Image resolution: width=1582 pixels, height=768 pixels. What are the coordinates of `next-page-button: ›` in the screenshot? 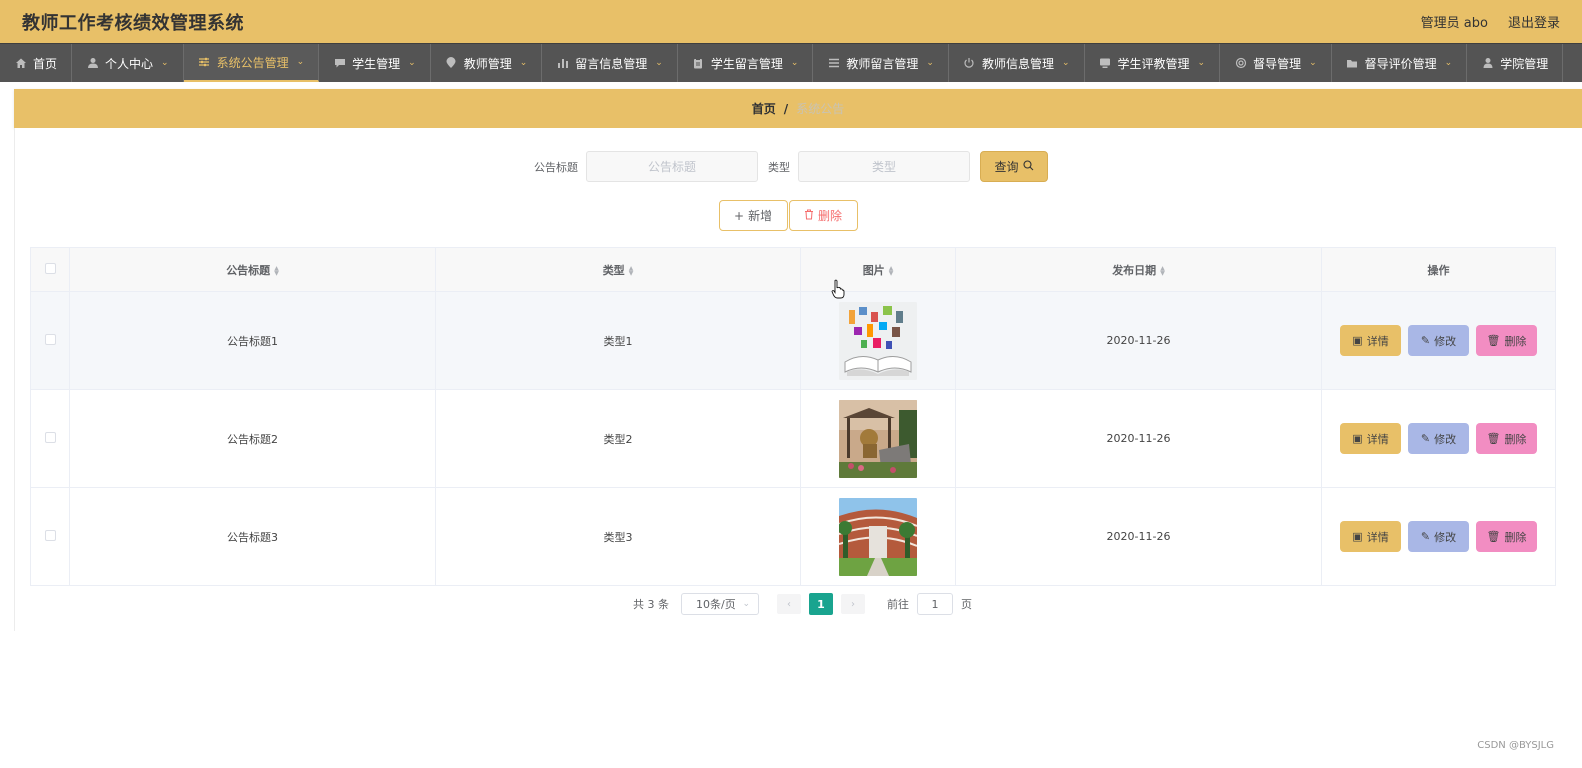 It's located at (853, 604).